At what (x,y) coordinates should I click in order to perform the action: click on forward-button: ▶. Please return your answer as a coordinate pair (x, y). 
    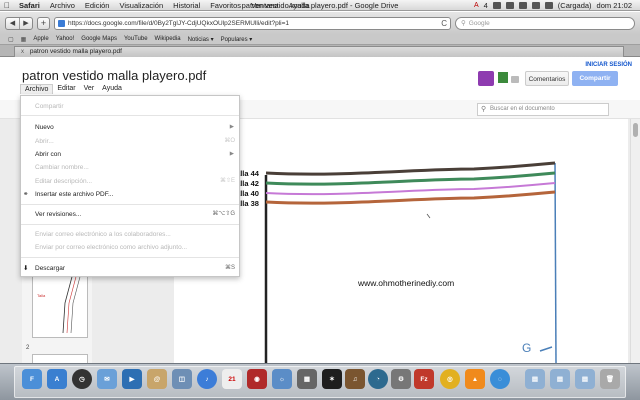
    Looking at the image, I should click on (25, 23).